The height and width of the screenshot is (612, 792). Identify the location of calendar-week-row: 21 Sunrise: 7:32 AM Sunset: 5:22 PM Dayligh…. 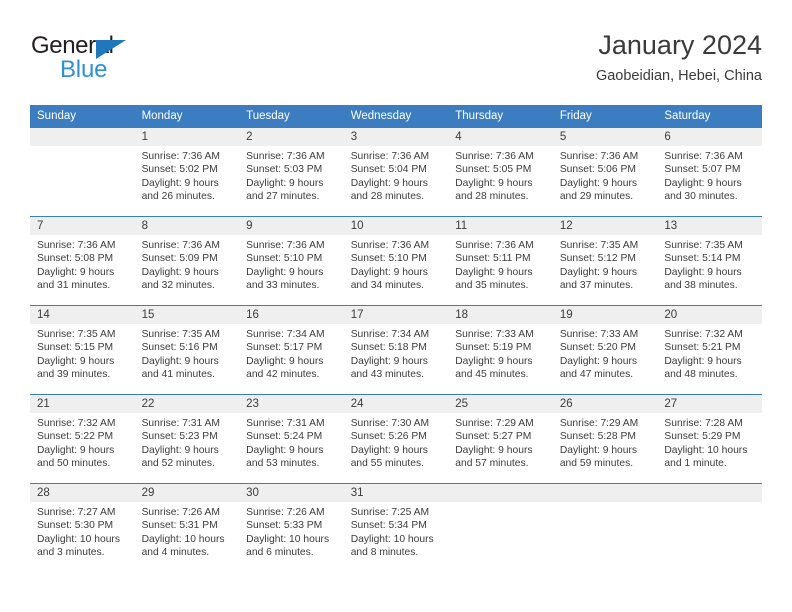
(396, 439).